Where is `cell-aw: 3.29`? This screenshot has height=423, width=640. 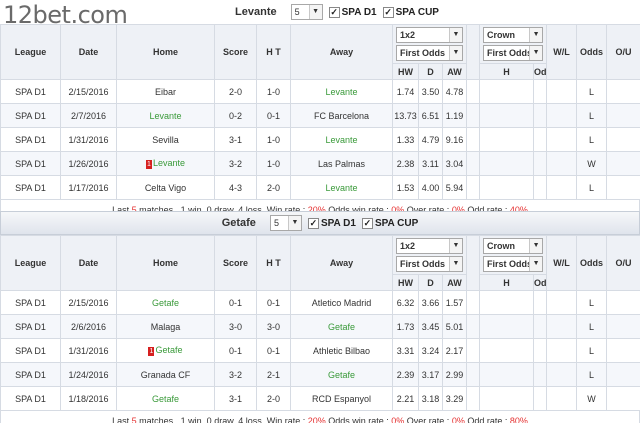
cell-aw: 3.29 is located at coordinates (454, 398).